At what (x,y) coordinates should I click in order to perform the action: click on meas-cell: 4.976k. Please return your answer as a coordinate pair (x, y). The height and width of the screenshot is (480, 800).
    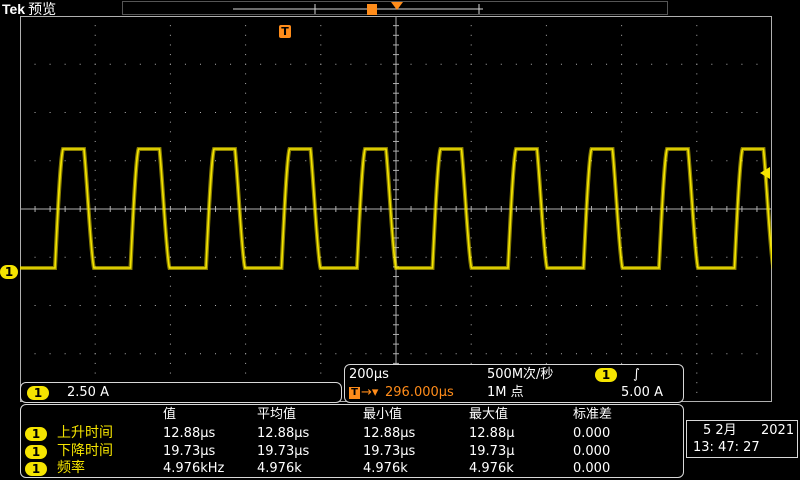
    Looking at the image, I should click on (279, 468).